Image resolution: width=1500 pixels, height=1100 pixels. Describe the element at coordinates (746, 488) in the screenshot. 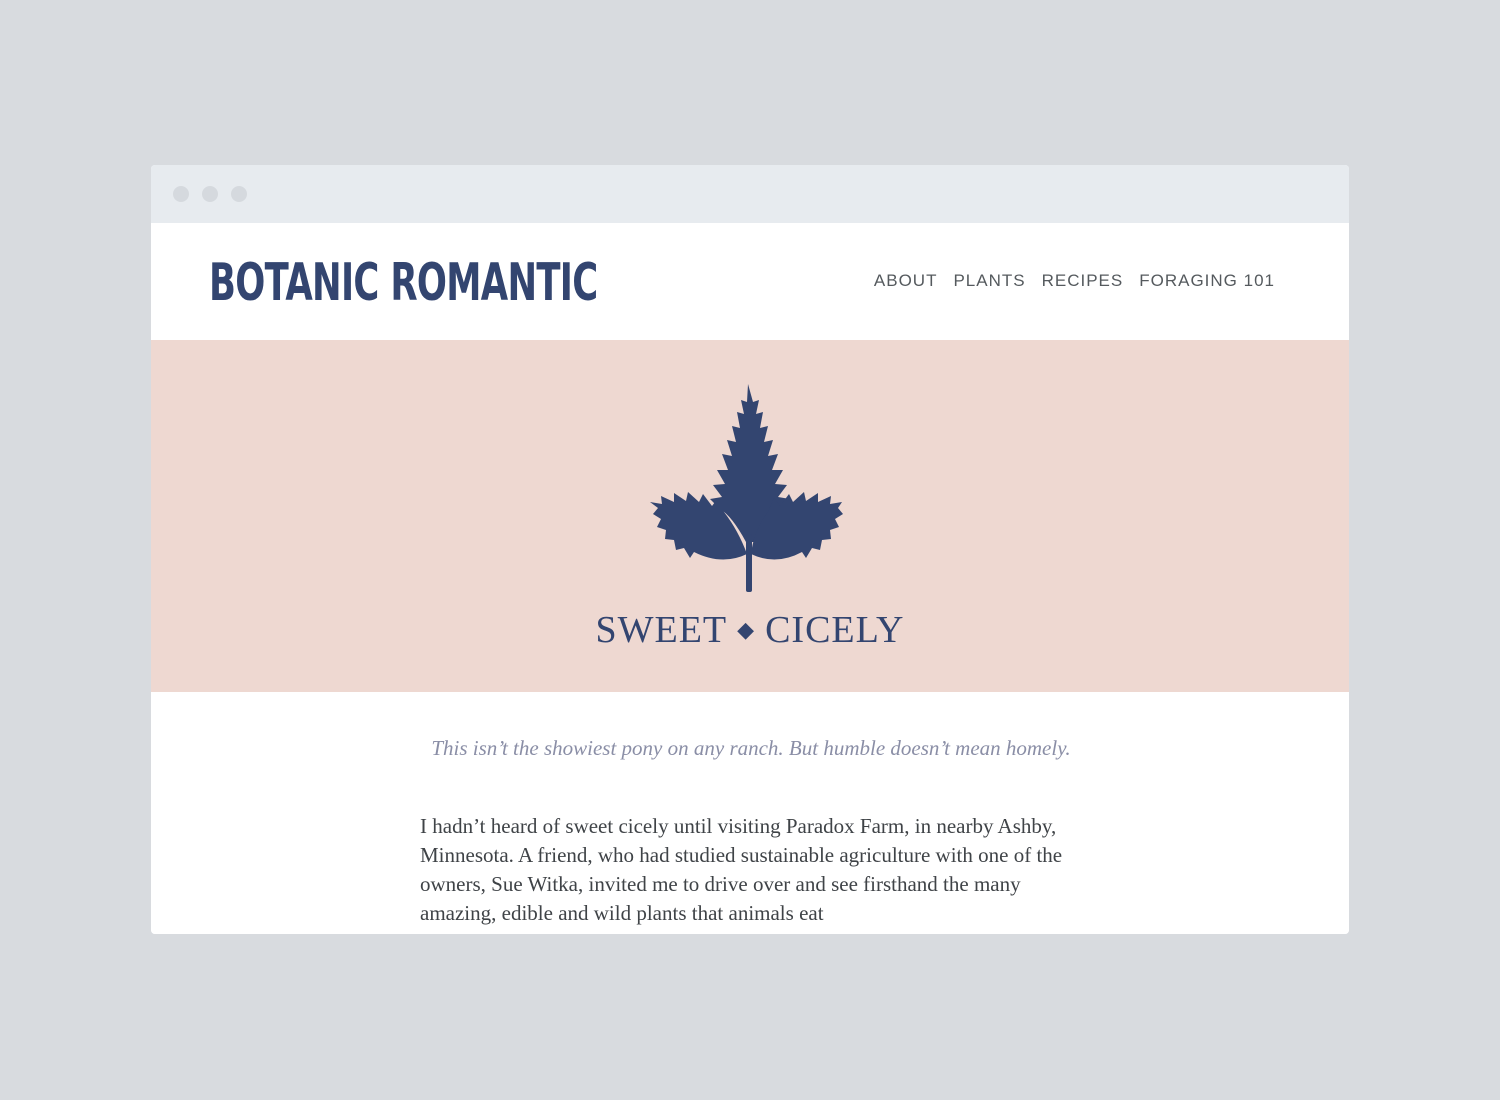

I see `leaf-icon` at that location.